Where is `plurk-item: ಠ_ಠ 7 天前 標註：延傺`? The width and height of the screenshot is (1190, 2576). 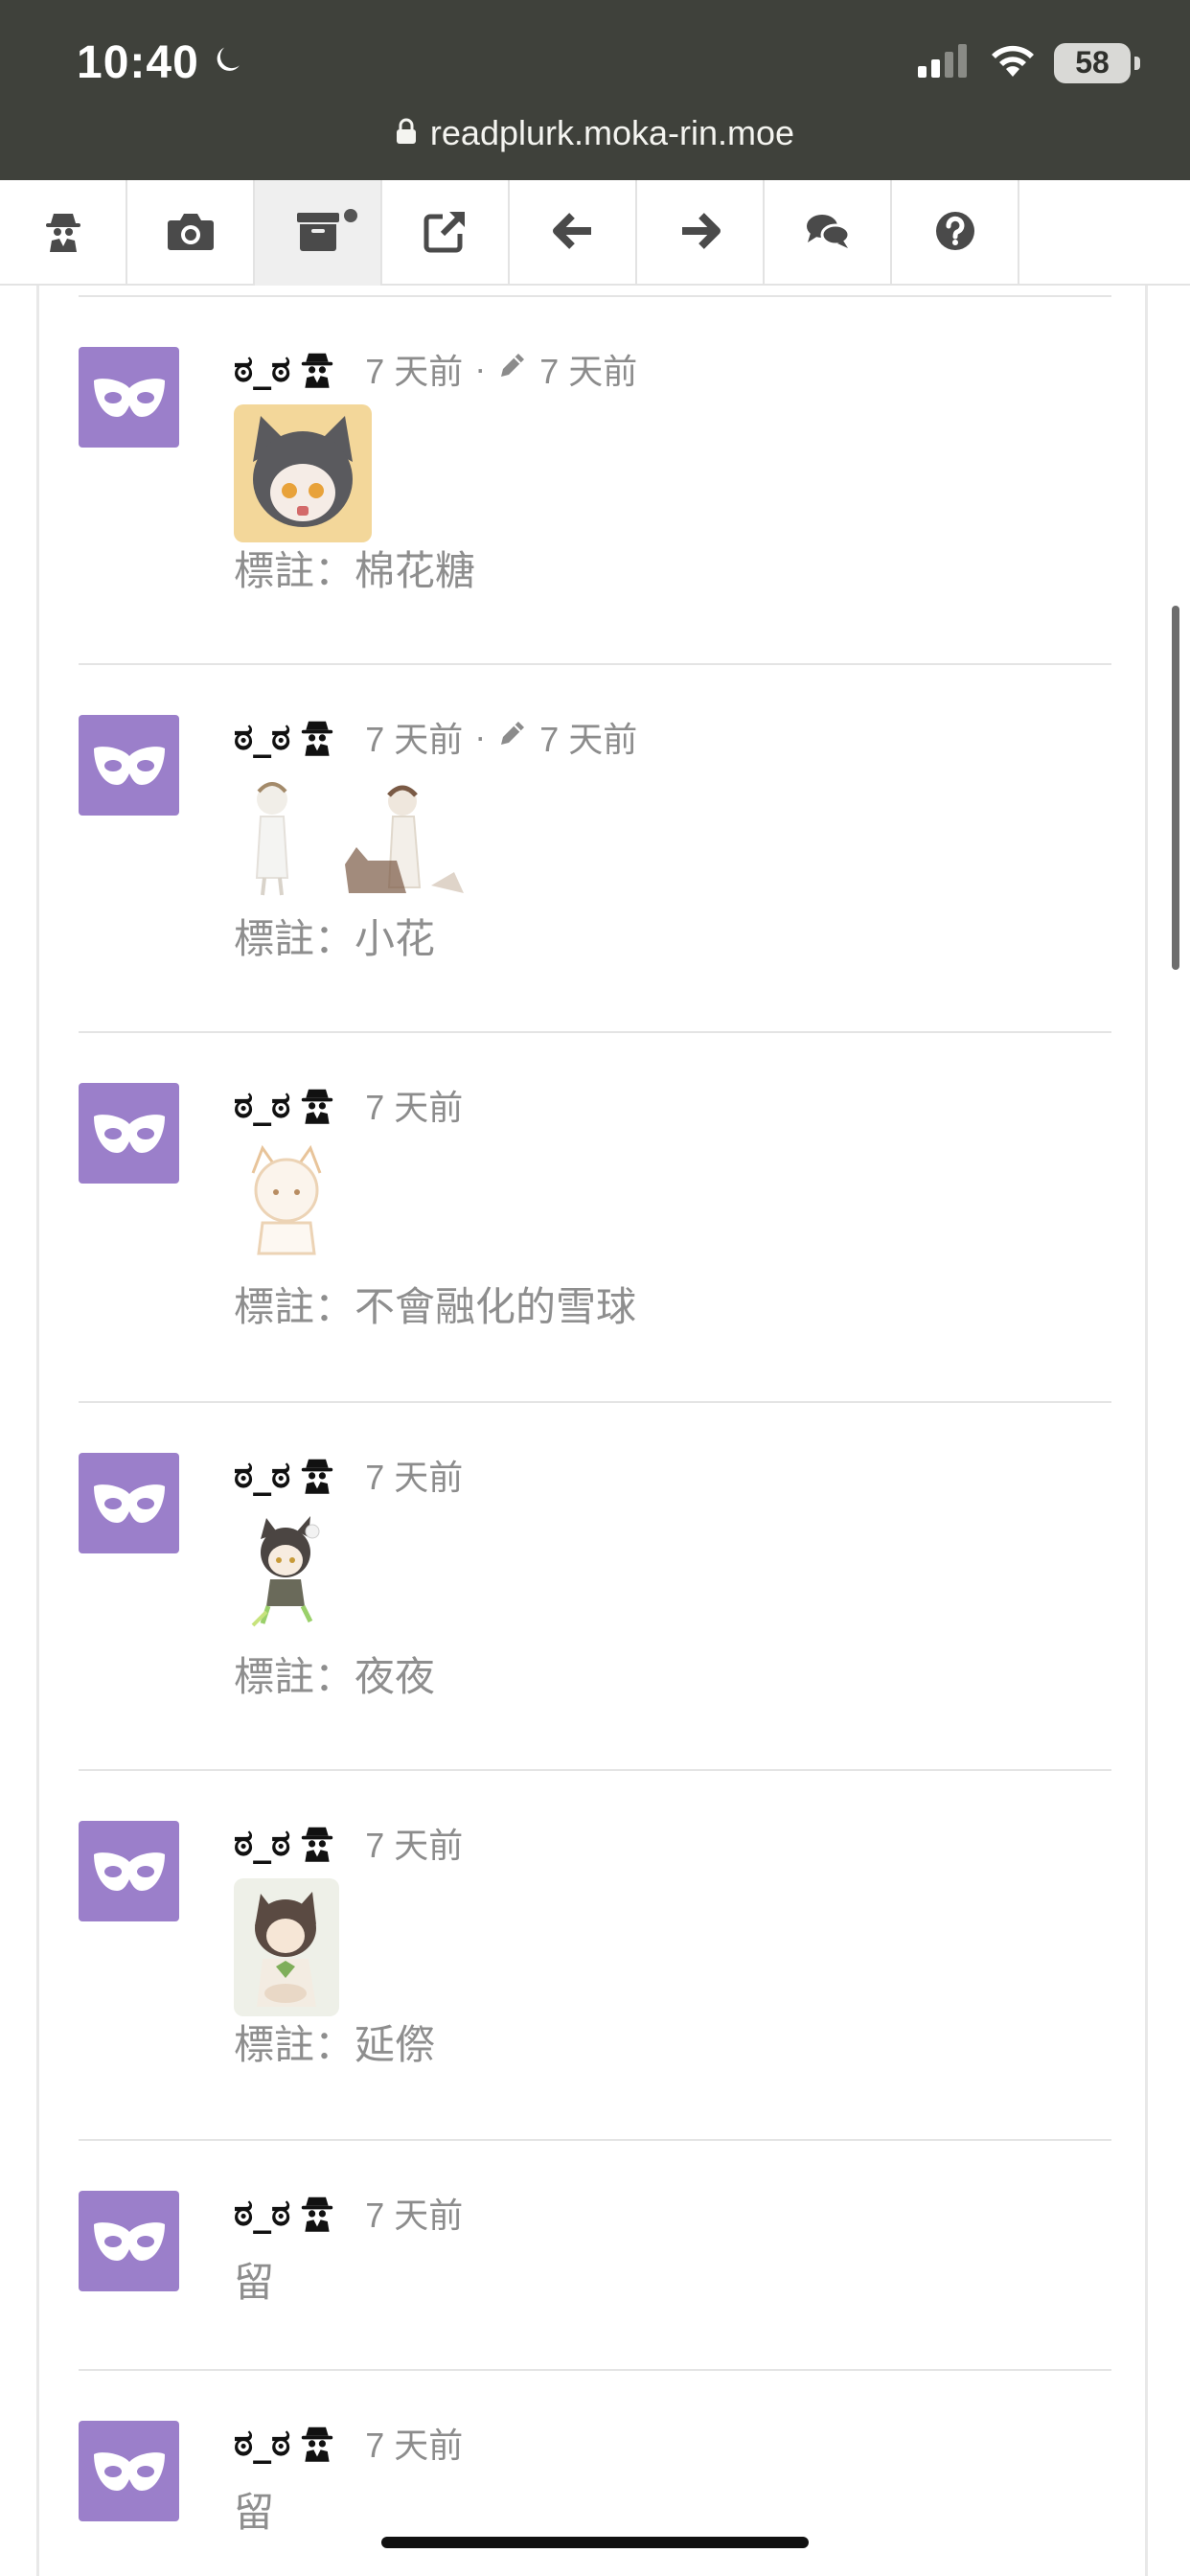
plurk-item: ಠ_ಠ 7 天前 標註：延傺 is located at coordinates (595, 1956).